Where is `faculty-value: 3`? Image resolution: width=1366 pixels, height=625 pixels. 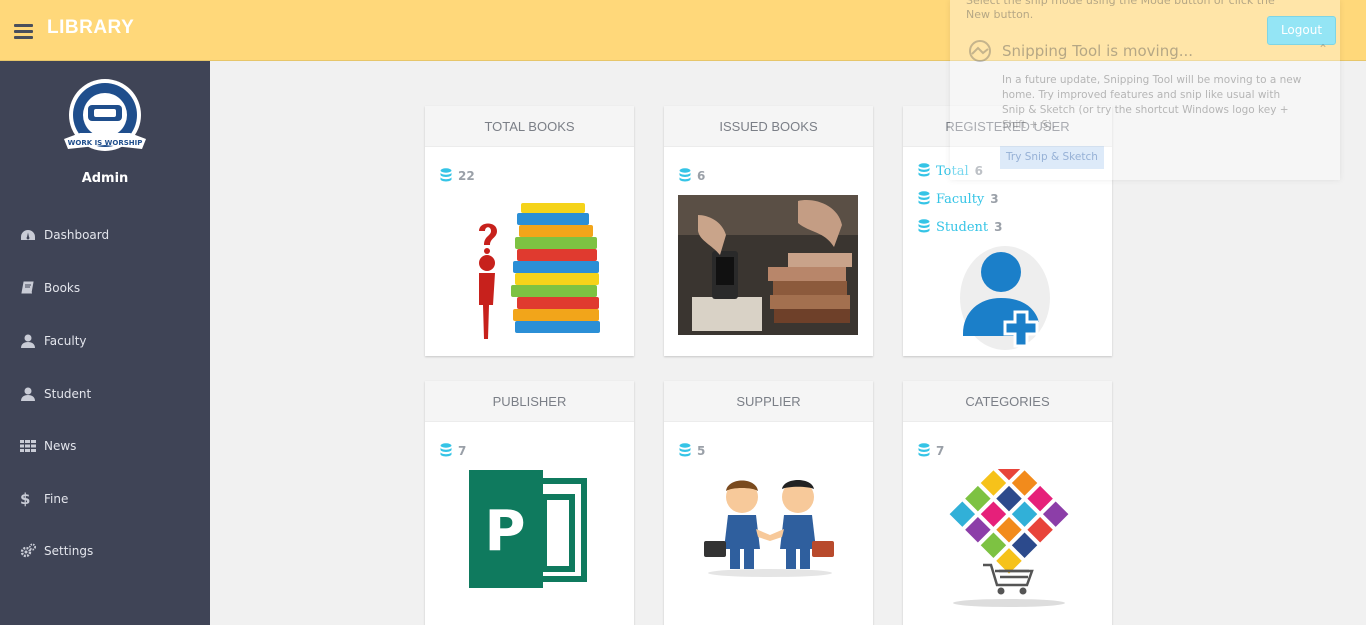
faculty-value: 3 is located at coordinates (994, 199).